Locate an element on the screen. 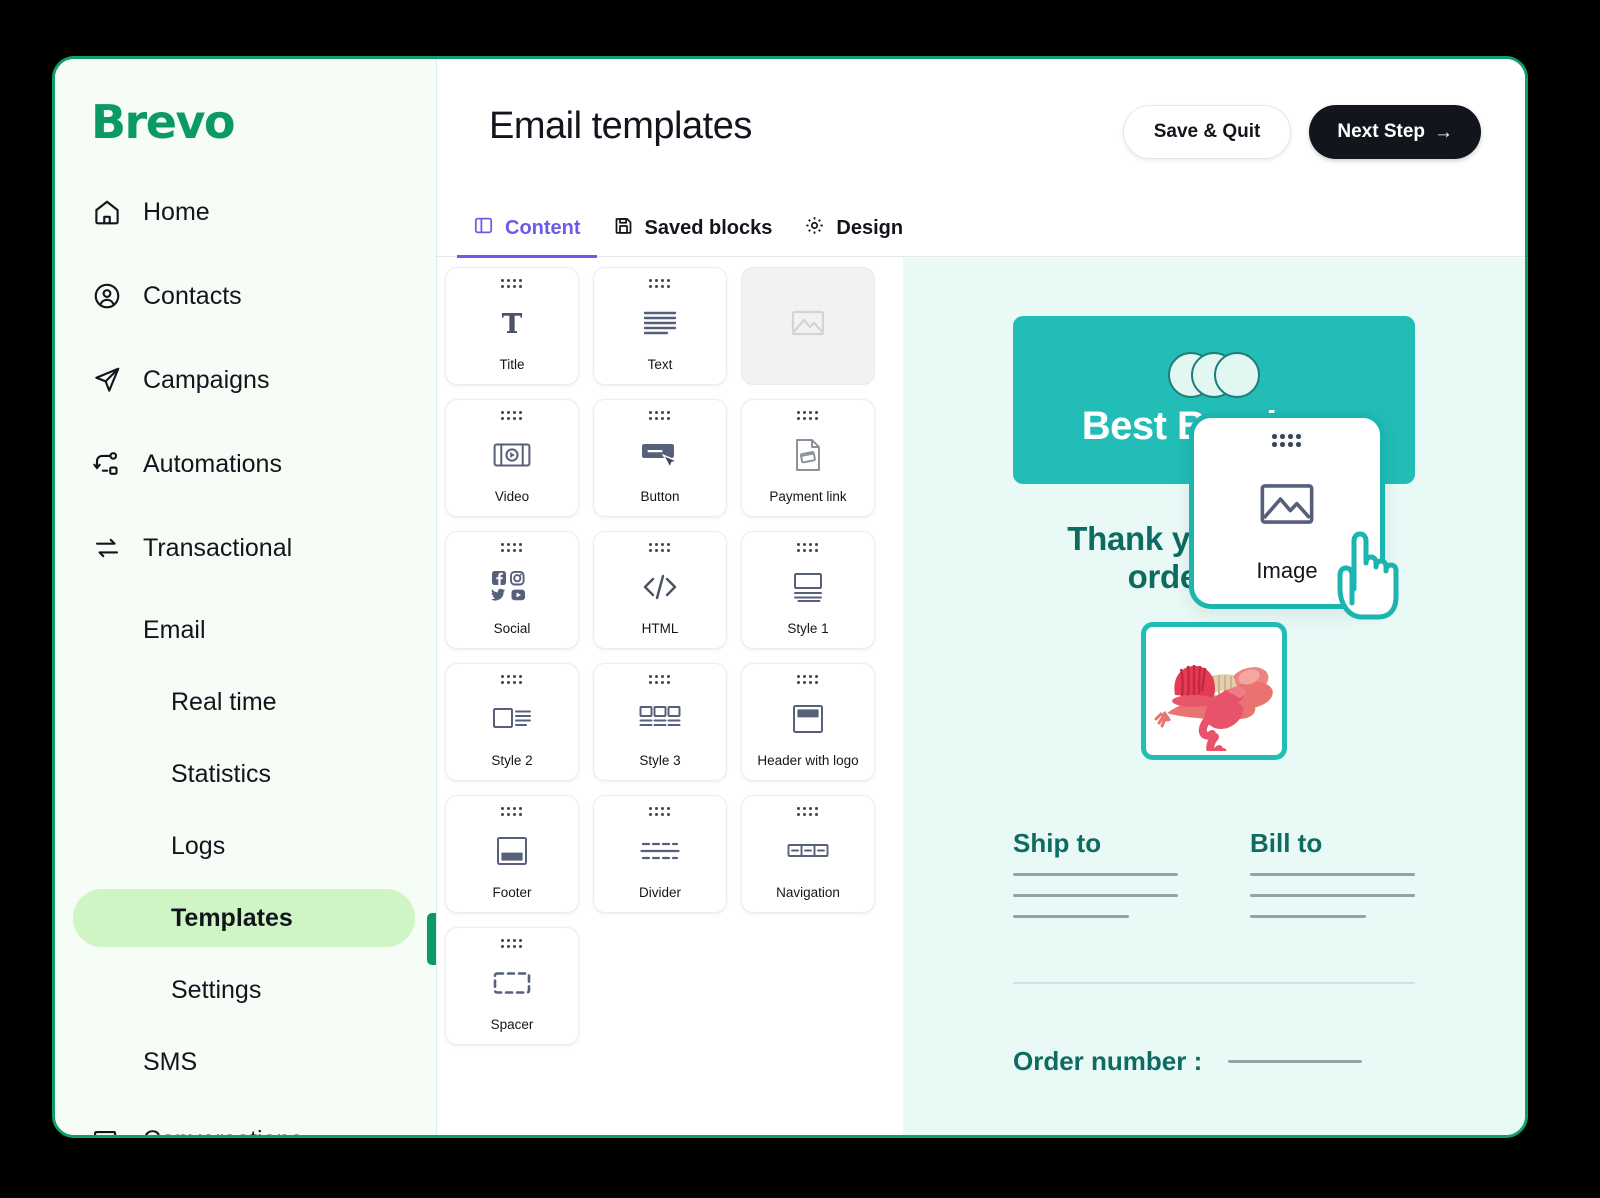 The height and width of the screenshot is (1198, 1600). product-image-frame is located at coordinates (1214, 690).